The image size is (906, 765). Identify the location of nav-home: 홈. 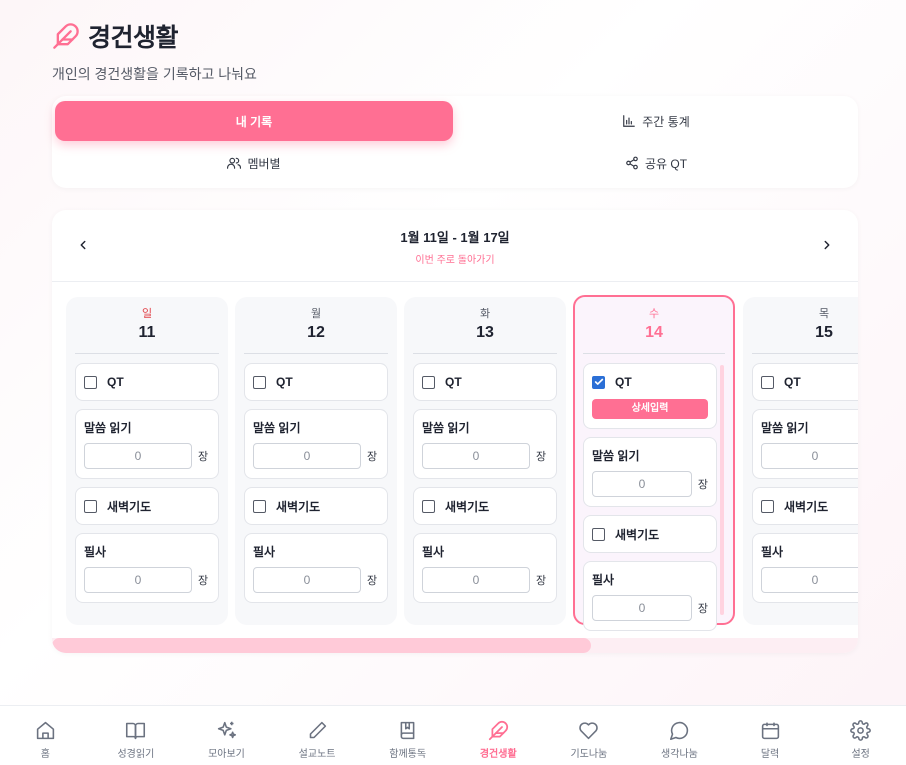
(45, 735).